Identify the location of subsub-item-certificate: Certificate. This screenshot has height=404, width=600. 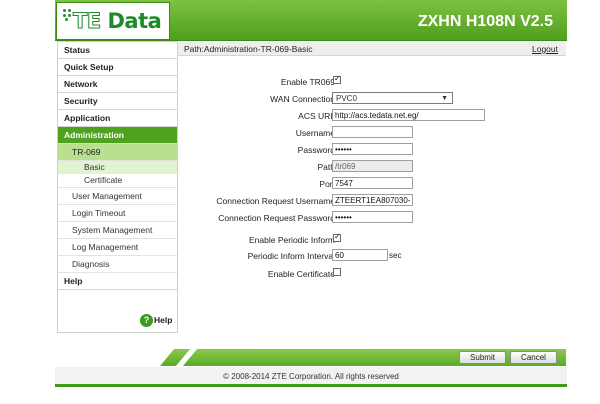
(117, 180).